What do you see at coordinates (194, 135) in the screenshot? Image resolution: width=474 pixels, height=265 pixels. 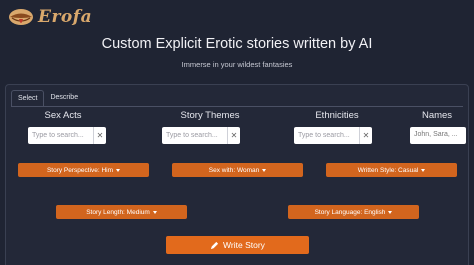 I see `story-themes-search-input` at bounding box center [194, 135].